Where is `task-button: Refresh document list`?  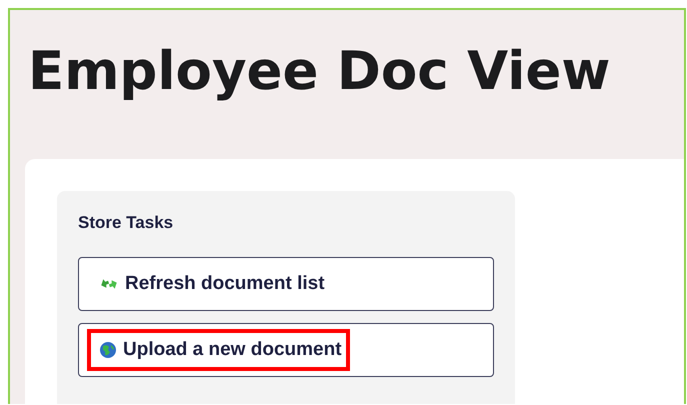 task-button: Refresh document list is located at coordinates (286, 284).